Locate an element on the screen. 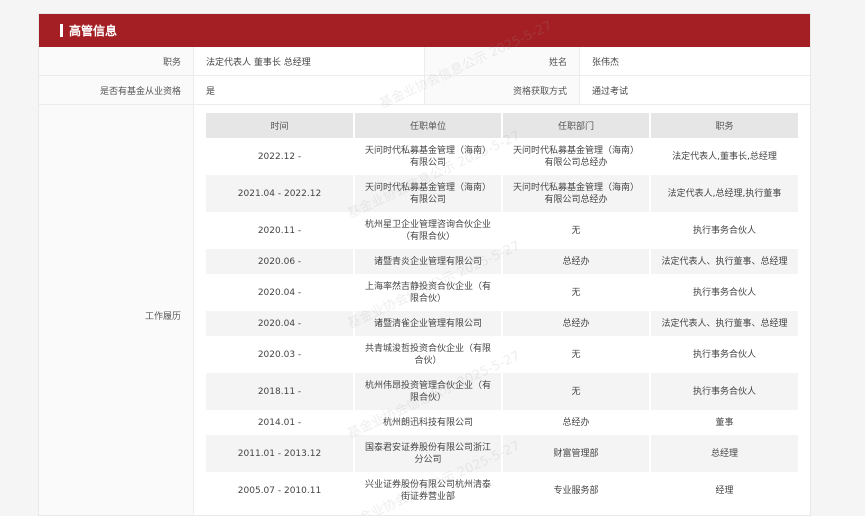 This screenshot has width=865, height=516. cell-time: 2022.12 - is located at coordinates (280, 156).